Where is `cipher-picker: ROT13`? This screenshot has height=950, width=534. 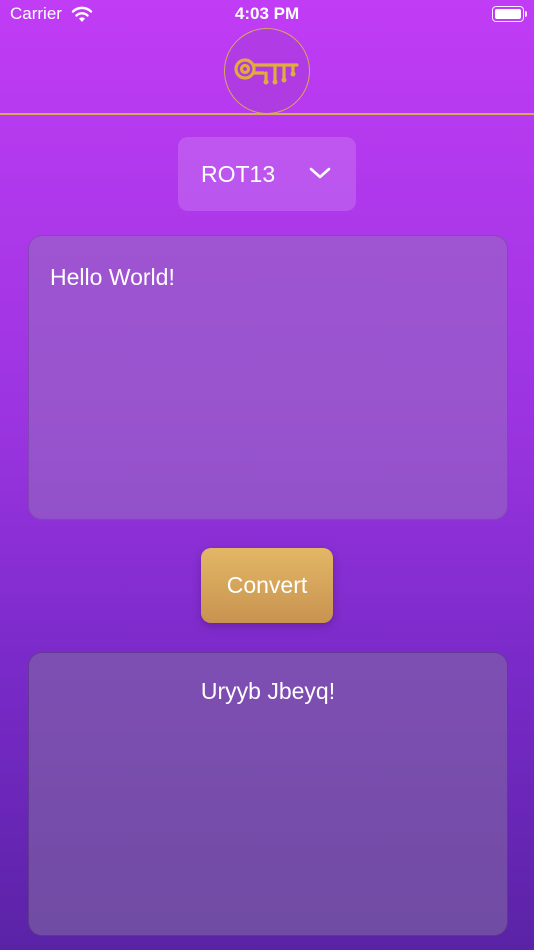
cipher-picker: ROT13 is located at coordinates (267, 174).